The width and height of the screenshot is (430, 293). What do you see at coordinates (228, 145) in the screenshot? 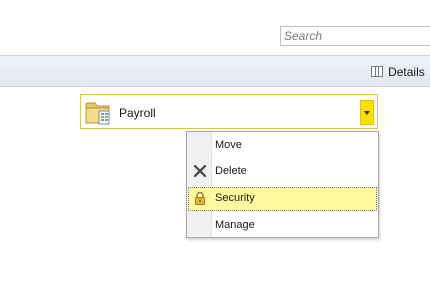
I see `menu-item-label: Move` at bounding box center [228, 145].